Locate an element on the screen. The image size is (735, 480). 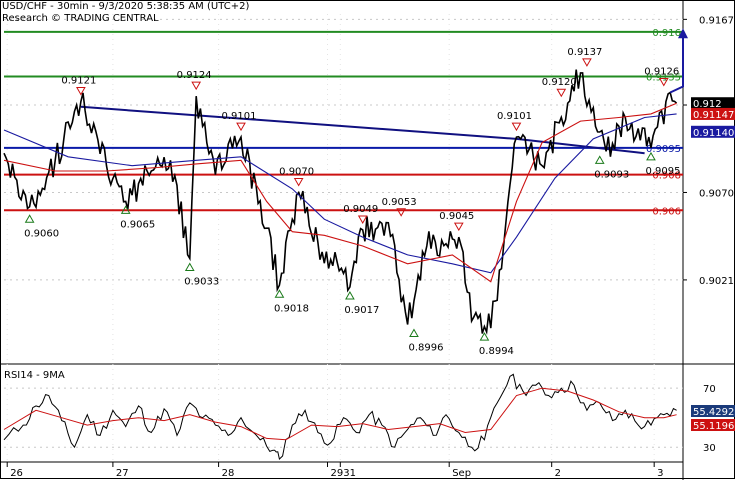
x-tick-label: 2 is located at coordinates (558, 473).